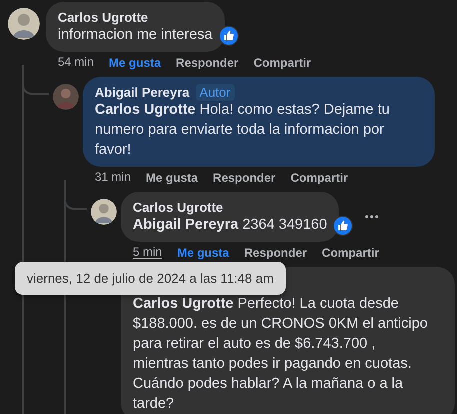 This screenshot has height=414, width=457. Describe the element at coordinates (215, 92) in the screenshot. I see `author-badge: Autor` at that location.